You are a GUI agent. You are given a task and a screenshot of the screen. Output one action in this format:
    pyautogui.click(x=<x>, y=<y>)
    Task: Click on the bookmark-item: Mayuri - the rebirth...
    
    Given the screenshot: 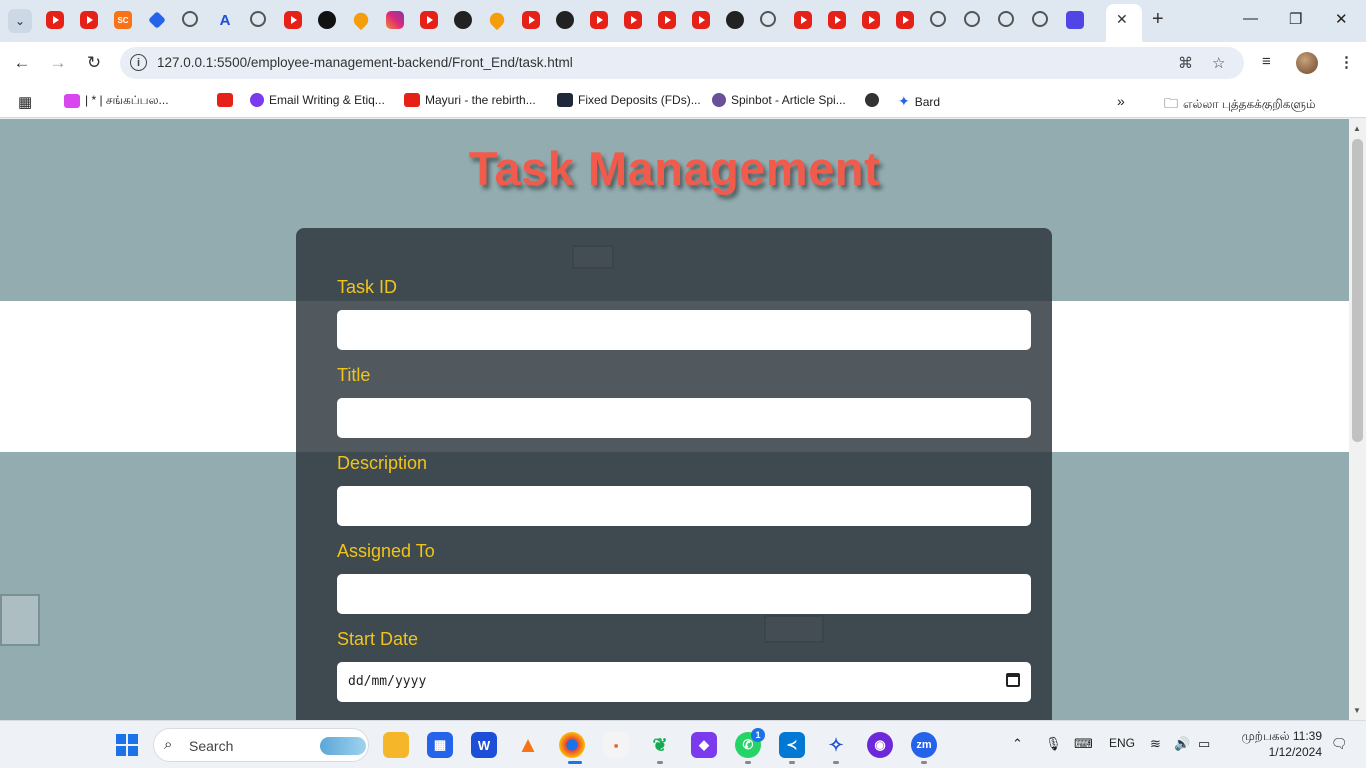 What is the action you would take?
    pyautogui.click(x=470, y=100)
    